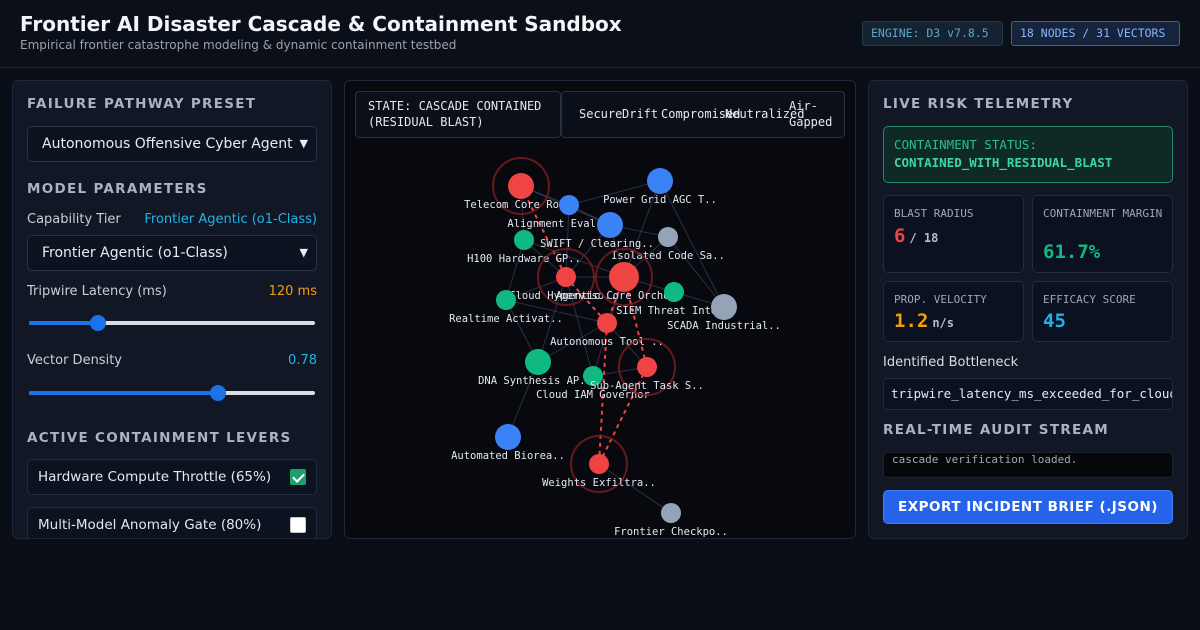 This screenshot has width=1200, height=630. I want to click on metric-label: PROP. VELOCITY, so click(940, 299).